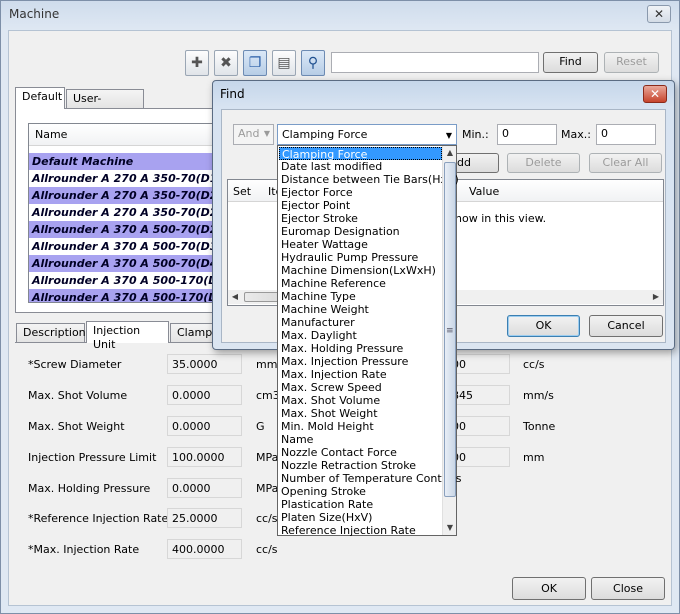 The image size is (680, 614). Describe the element at coordinates (126, 195) in the screenshot. I see `table-row: Allrounder A 270 A 350-70(D22)` at that location.